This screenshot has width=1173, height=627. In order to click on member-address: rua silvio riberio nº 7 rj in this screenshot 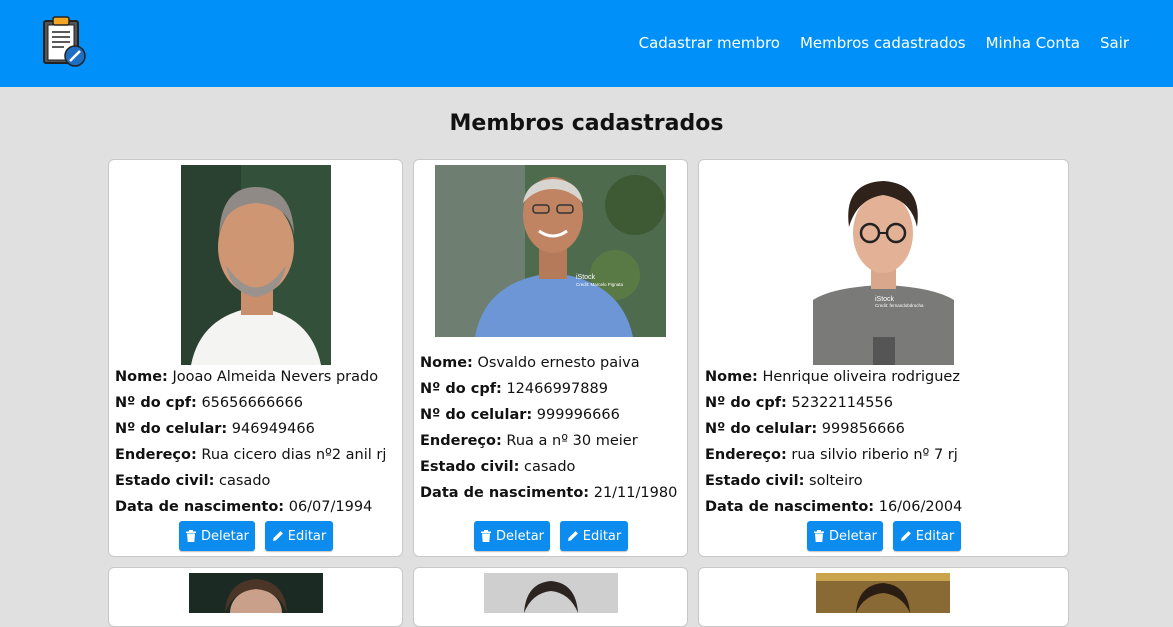, I will do `click(874, 455)`.